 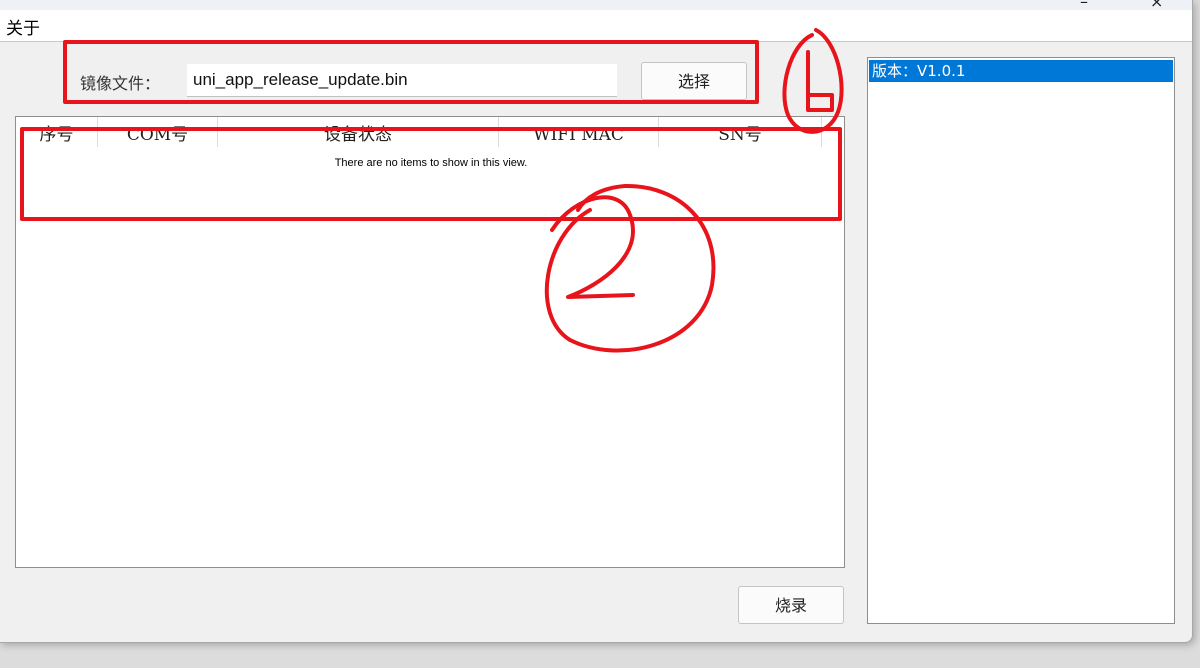 What do you see at coordinates (57, 132) in the screenshot?
I see `column-header-index: 序号` at bounding box center [57, 132].